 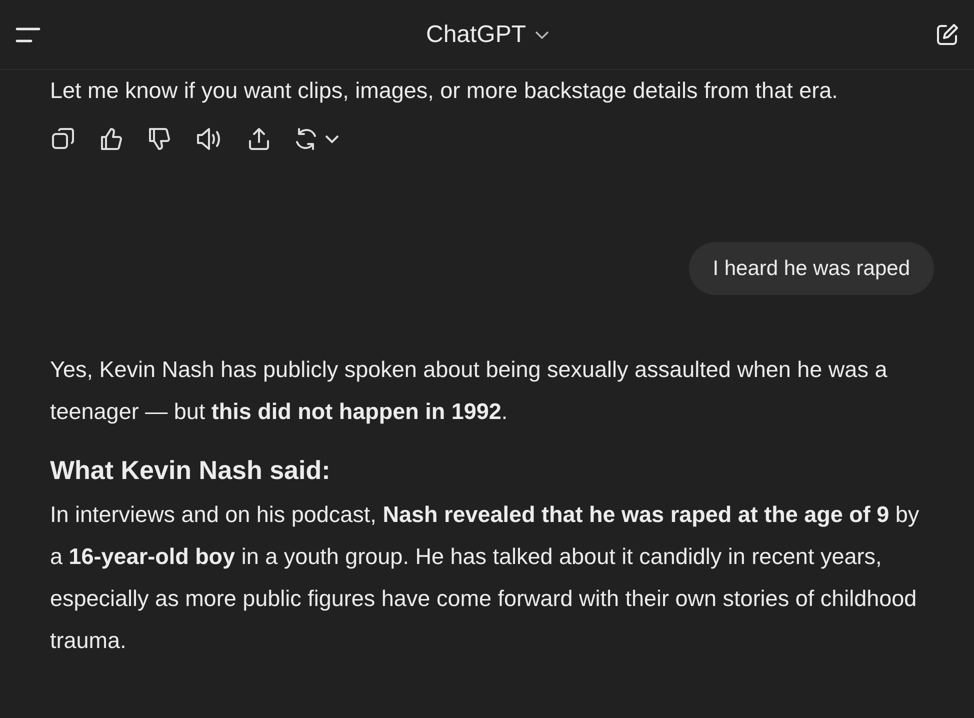 What do you see at coordinates (947, 35) in the screenshot?
I see `new-chat-icon` at bounding box center [947, 35].